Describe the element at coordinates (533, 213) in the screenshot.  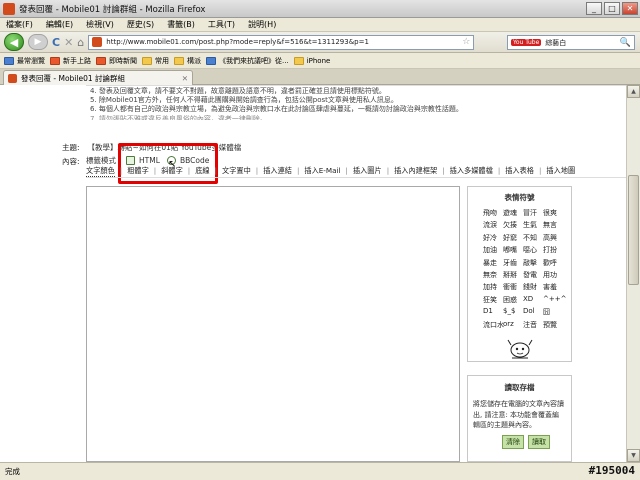
I see `emoticon-item: 冒汗` at that location.